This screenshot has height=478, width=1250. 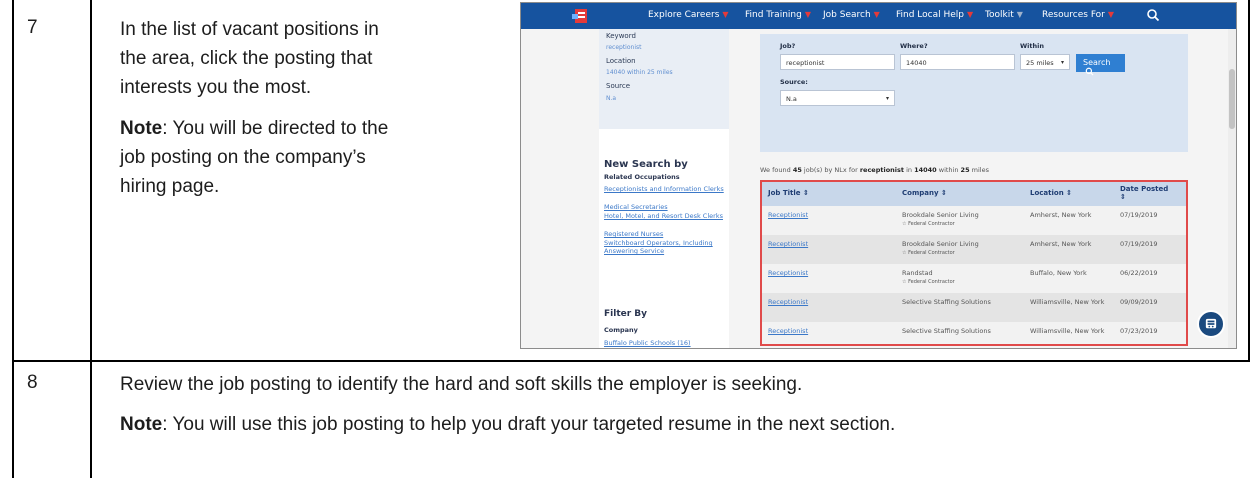 I want to click on related-occupations-label: Related Occupations, so click(x=642, y=177).